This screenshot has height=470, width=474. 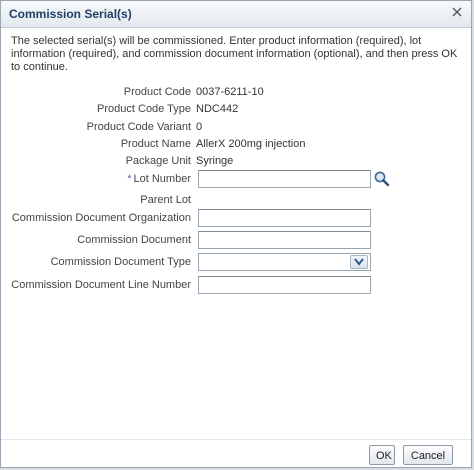 What do you see at coordinates (359, 262) in the screenshot?
I see `chevron-down-icon` at bounding box center [359, 262].